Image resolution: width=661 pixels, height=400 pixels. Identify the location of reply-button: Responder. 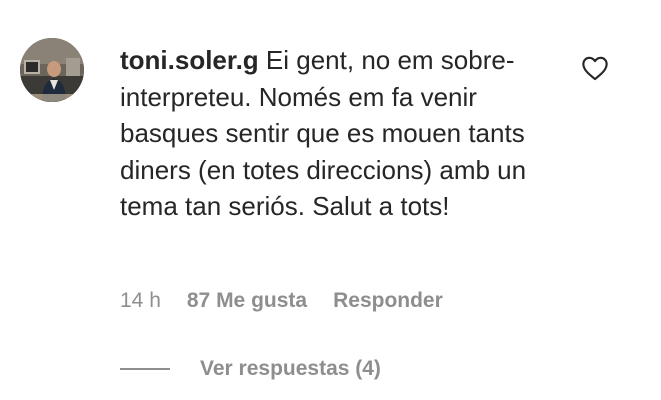
(388, 301).